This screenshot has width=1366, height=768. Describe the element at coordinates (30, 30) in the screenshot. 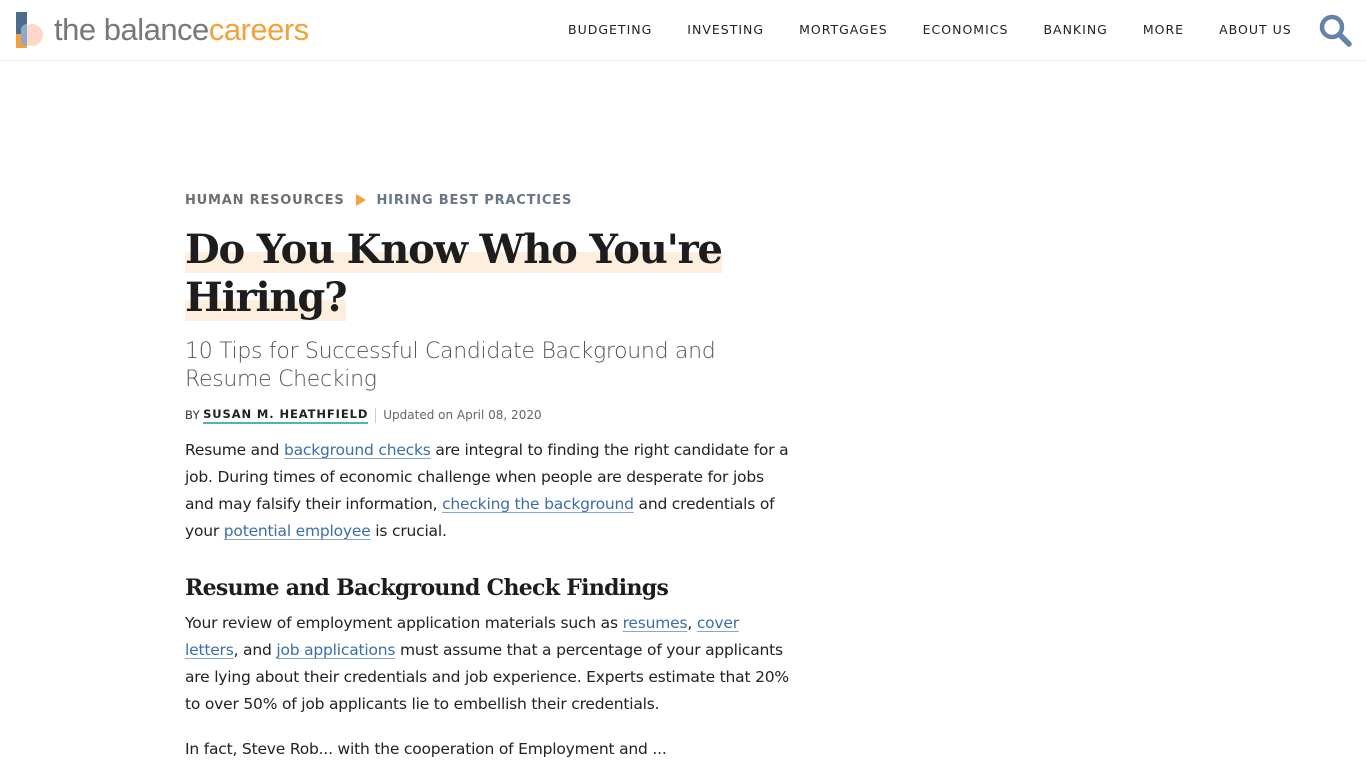

I see `logo-icon` at that location.